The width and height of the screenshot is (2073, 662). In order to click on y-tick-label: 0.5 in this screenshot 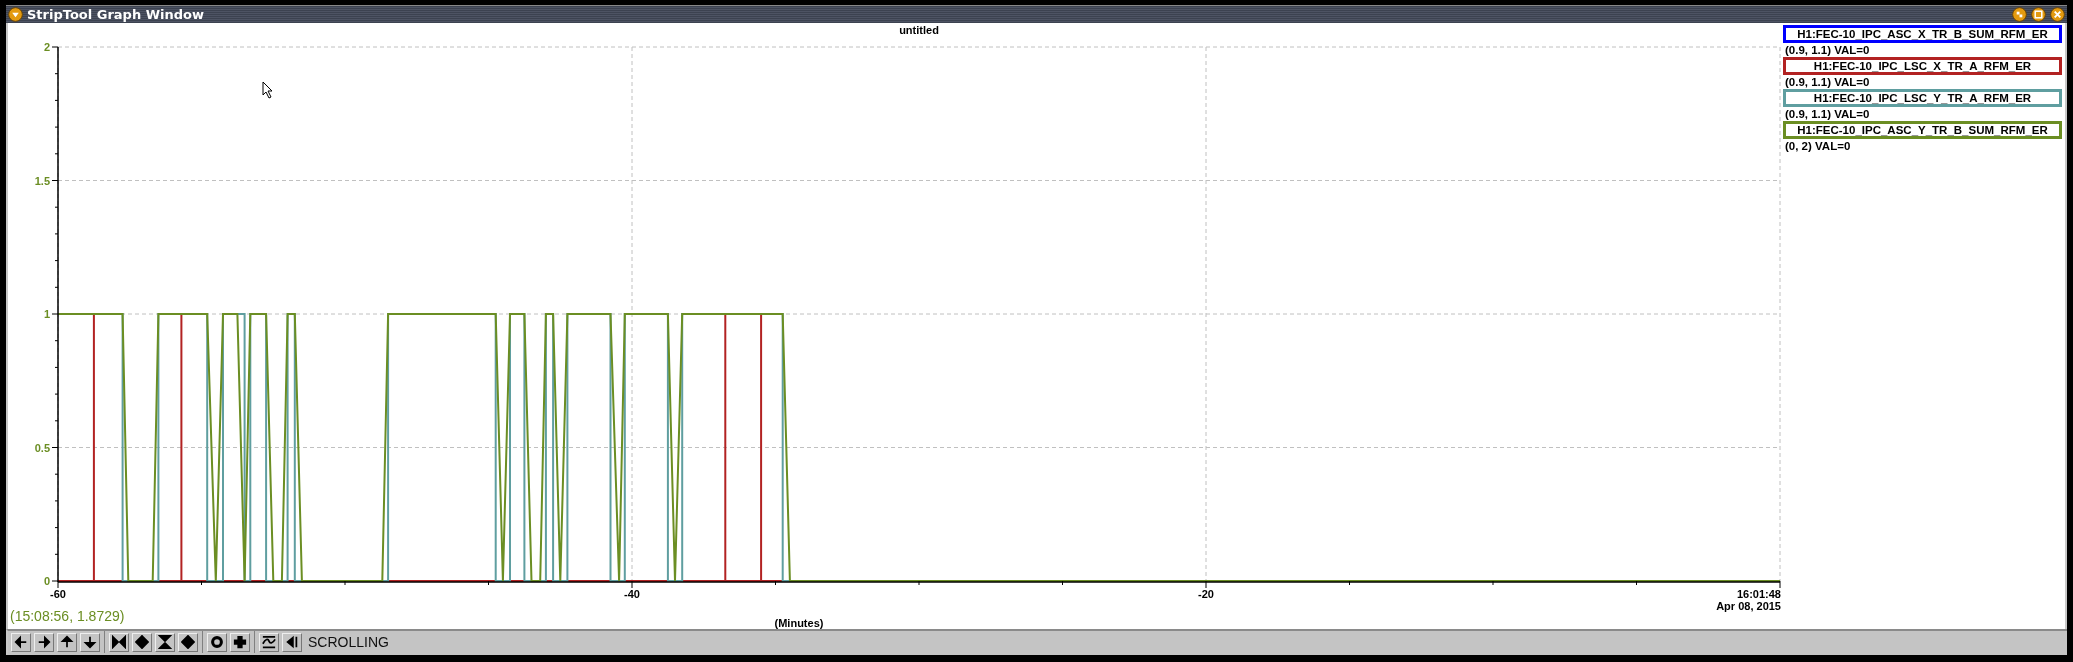, I will do `click(42, 447)`.